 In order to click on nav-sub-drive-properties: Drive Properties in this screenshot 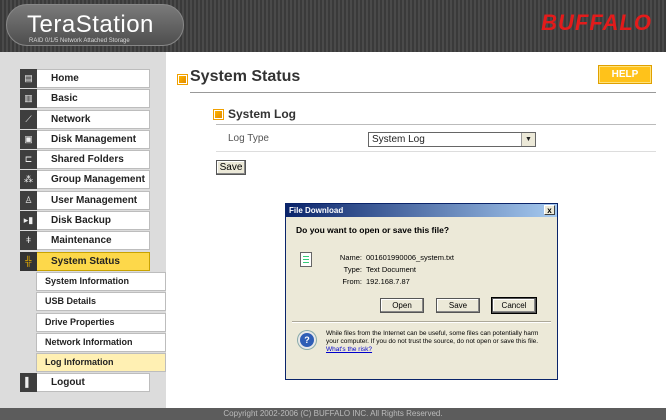, I will do `click(101, 322)`.